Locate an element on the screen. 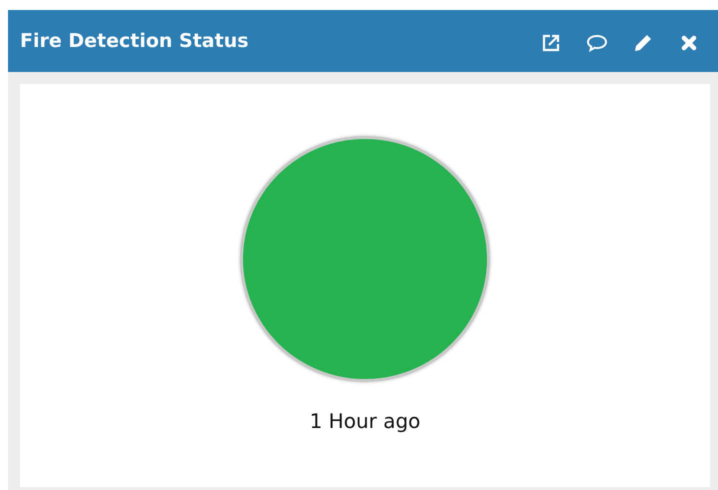  last-update-time: 1 Hour ago is located at coordinates (365, 421).